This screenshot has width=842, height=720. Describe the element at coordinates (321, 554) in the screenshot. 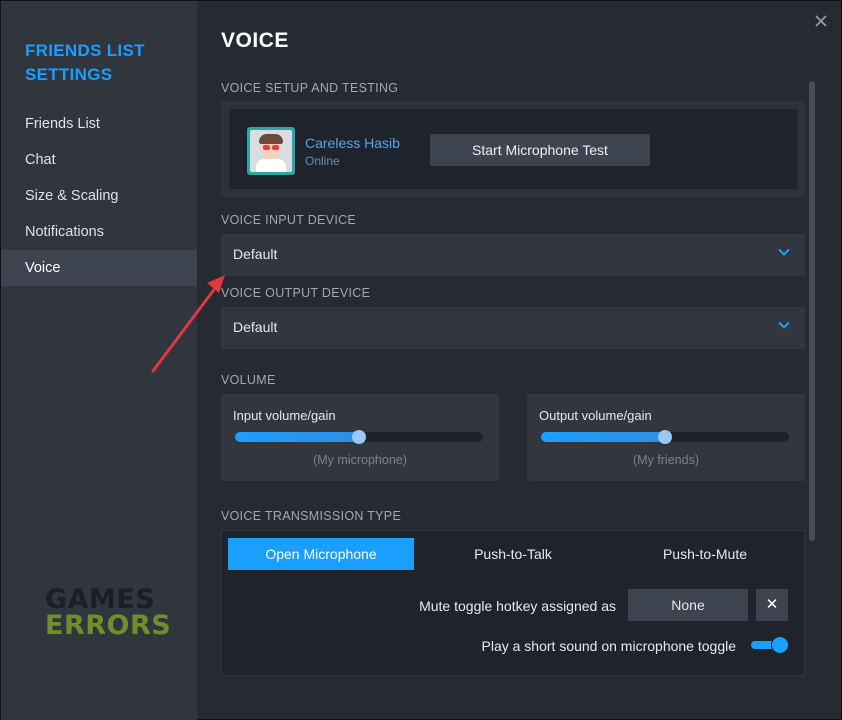

I see `tab-open-microphone: Open Microphone` at that location.